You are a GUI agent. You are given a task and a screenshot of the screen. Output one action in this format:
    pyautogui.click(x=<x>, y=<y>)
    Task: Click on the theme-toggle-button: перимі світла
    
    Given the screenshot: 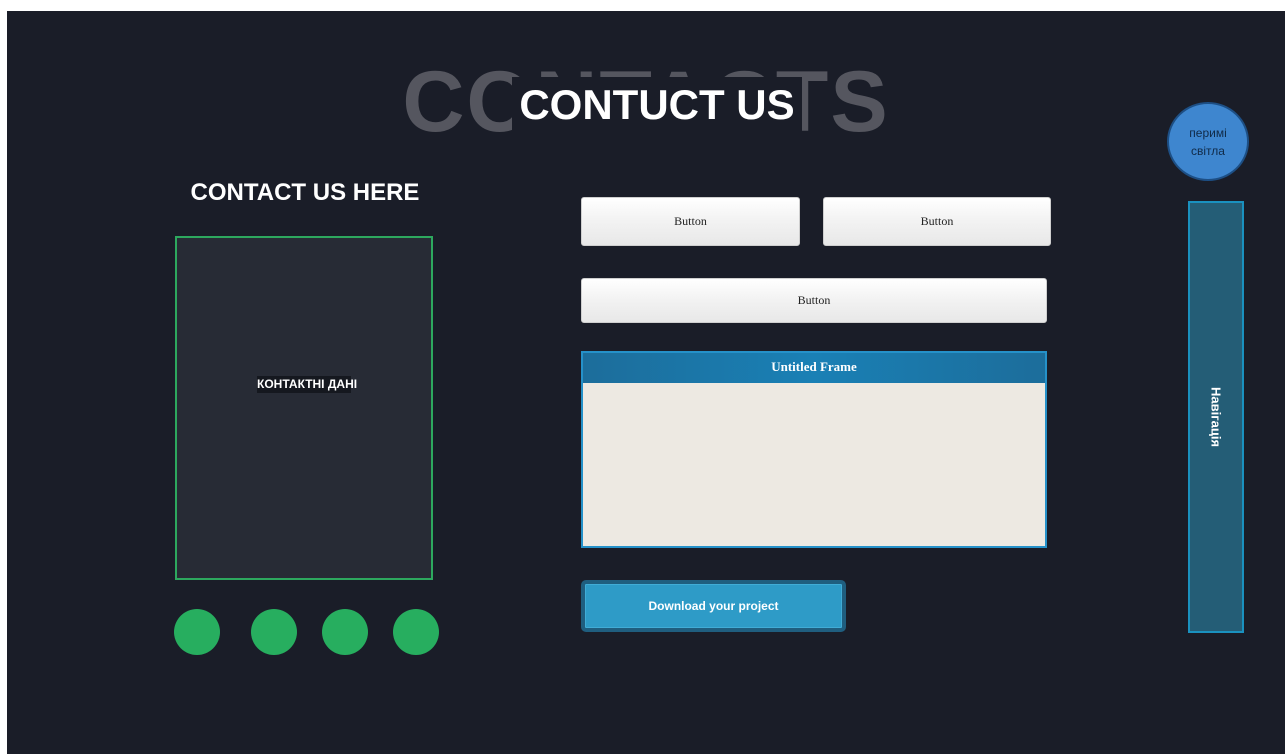 What is the action you would take?
    pyautogui.click(x=1208, y=141)
    